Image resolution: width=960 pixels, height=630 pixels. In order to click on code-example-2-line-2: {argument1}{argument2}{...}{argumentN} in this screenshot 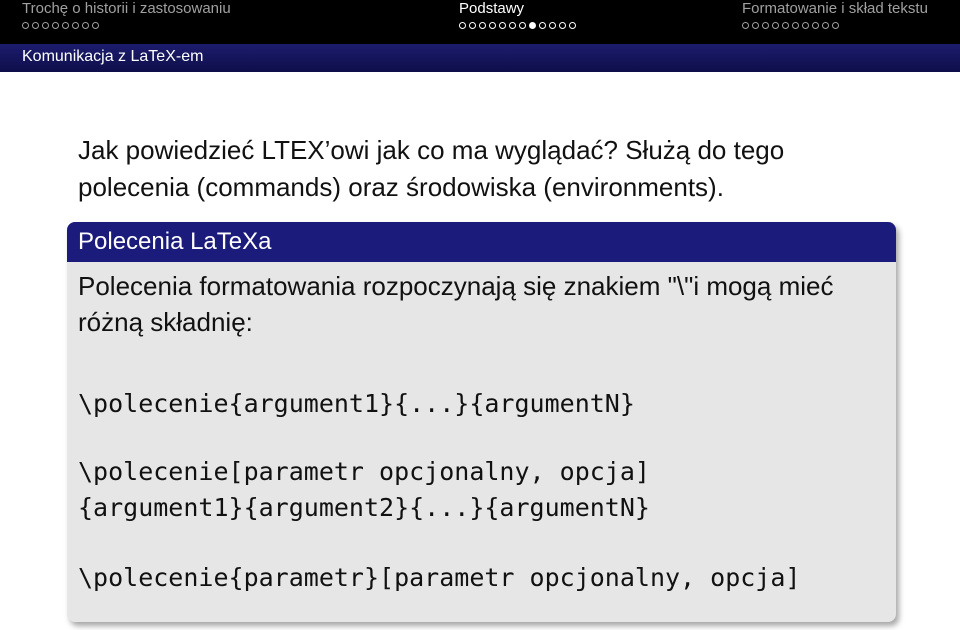, I will do `click(364, 507)`.